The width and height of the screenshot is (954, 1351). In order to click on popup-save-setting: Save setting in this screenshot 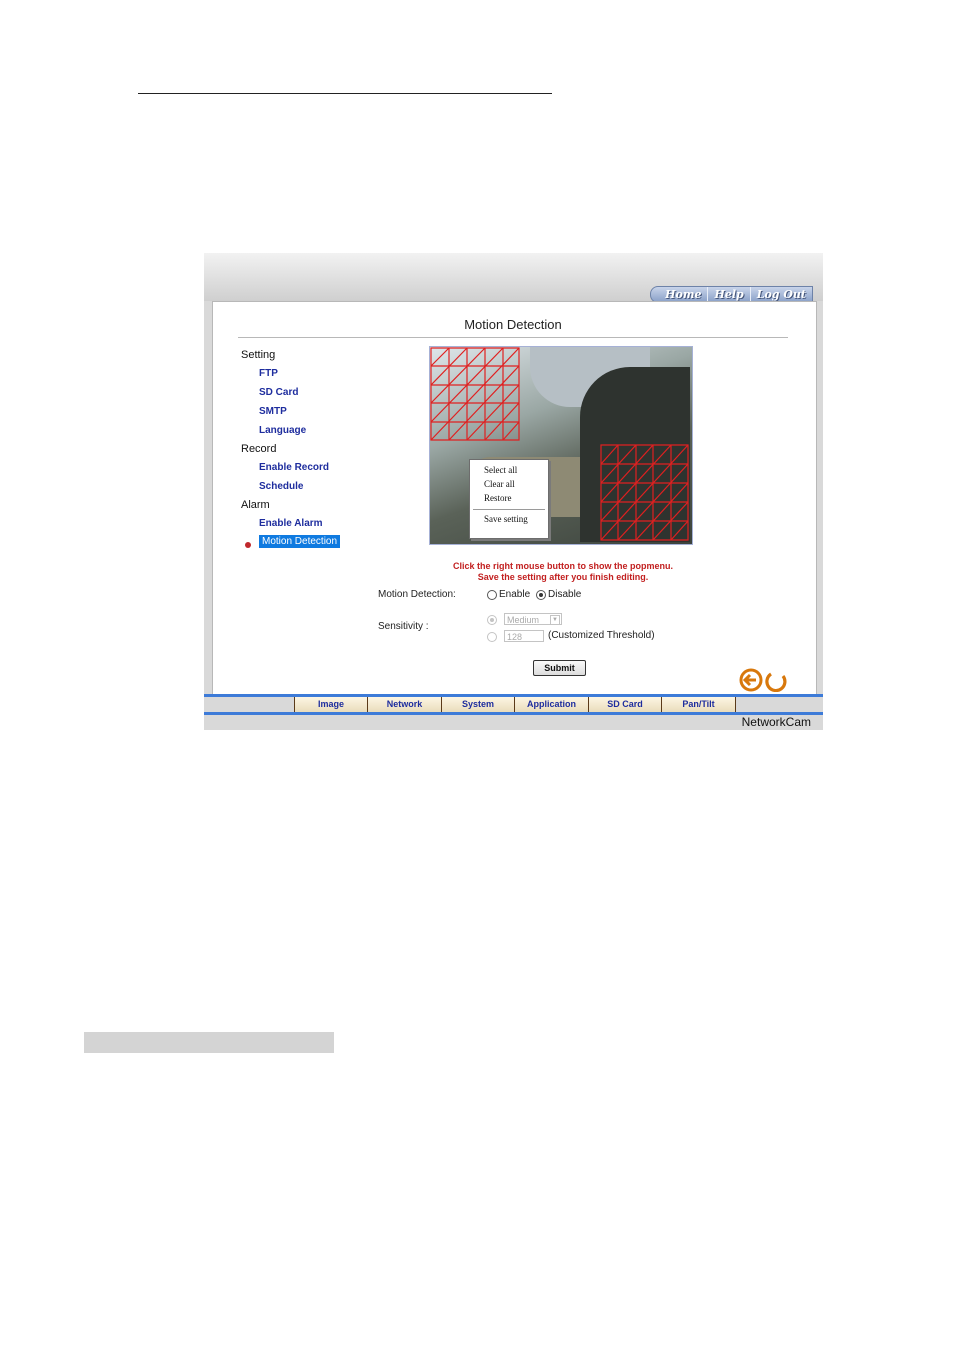, I will do `click(506, 519)`.